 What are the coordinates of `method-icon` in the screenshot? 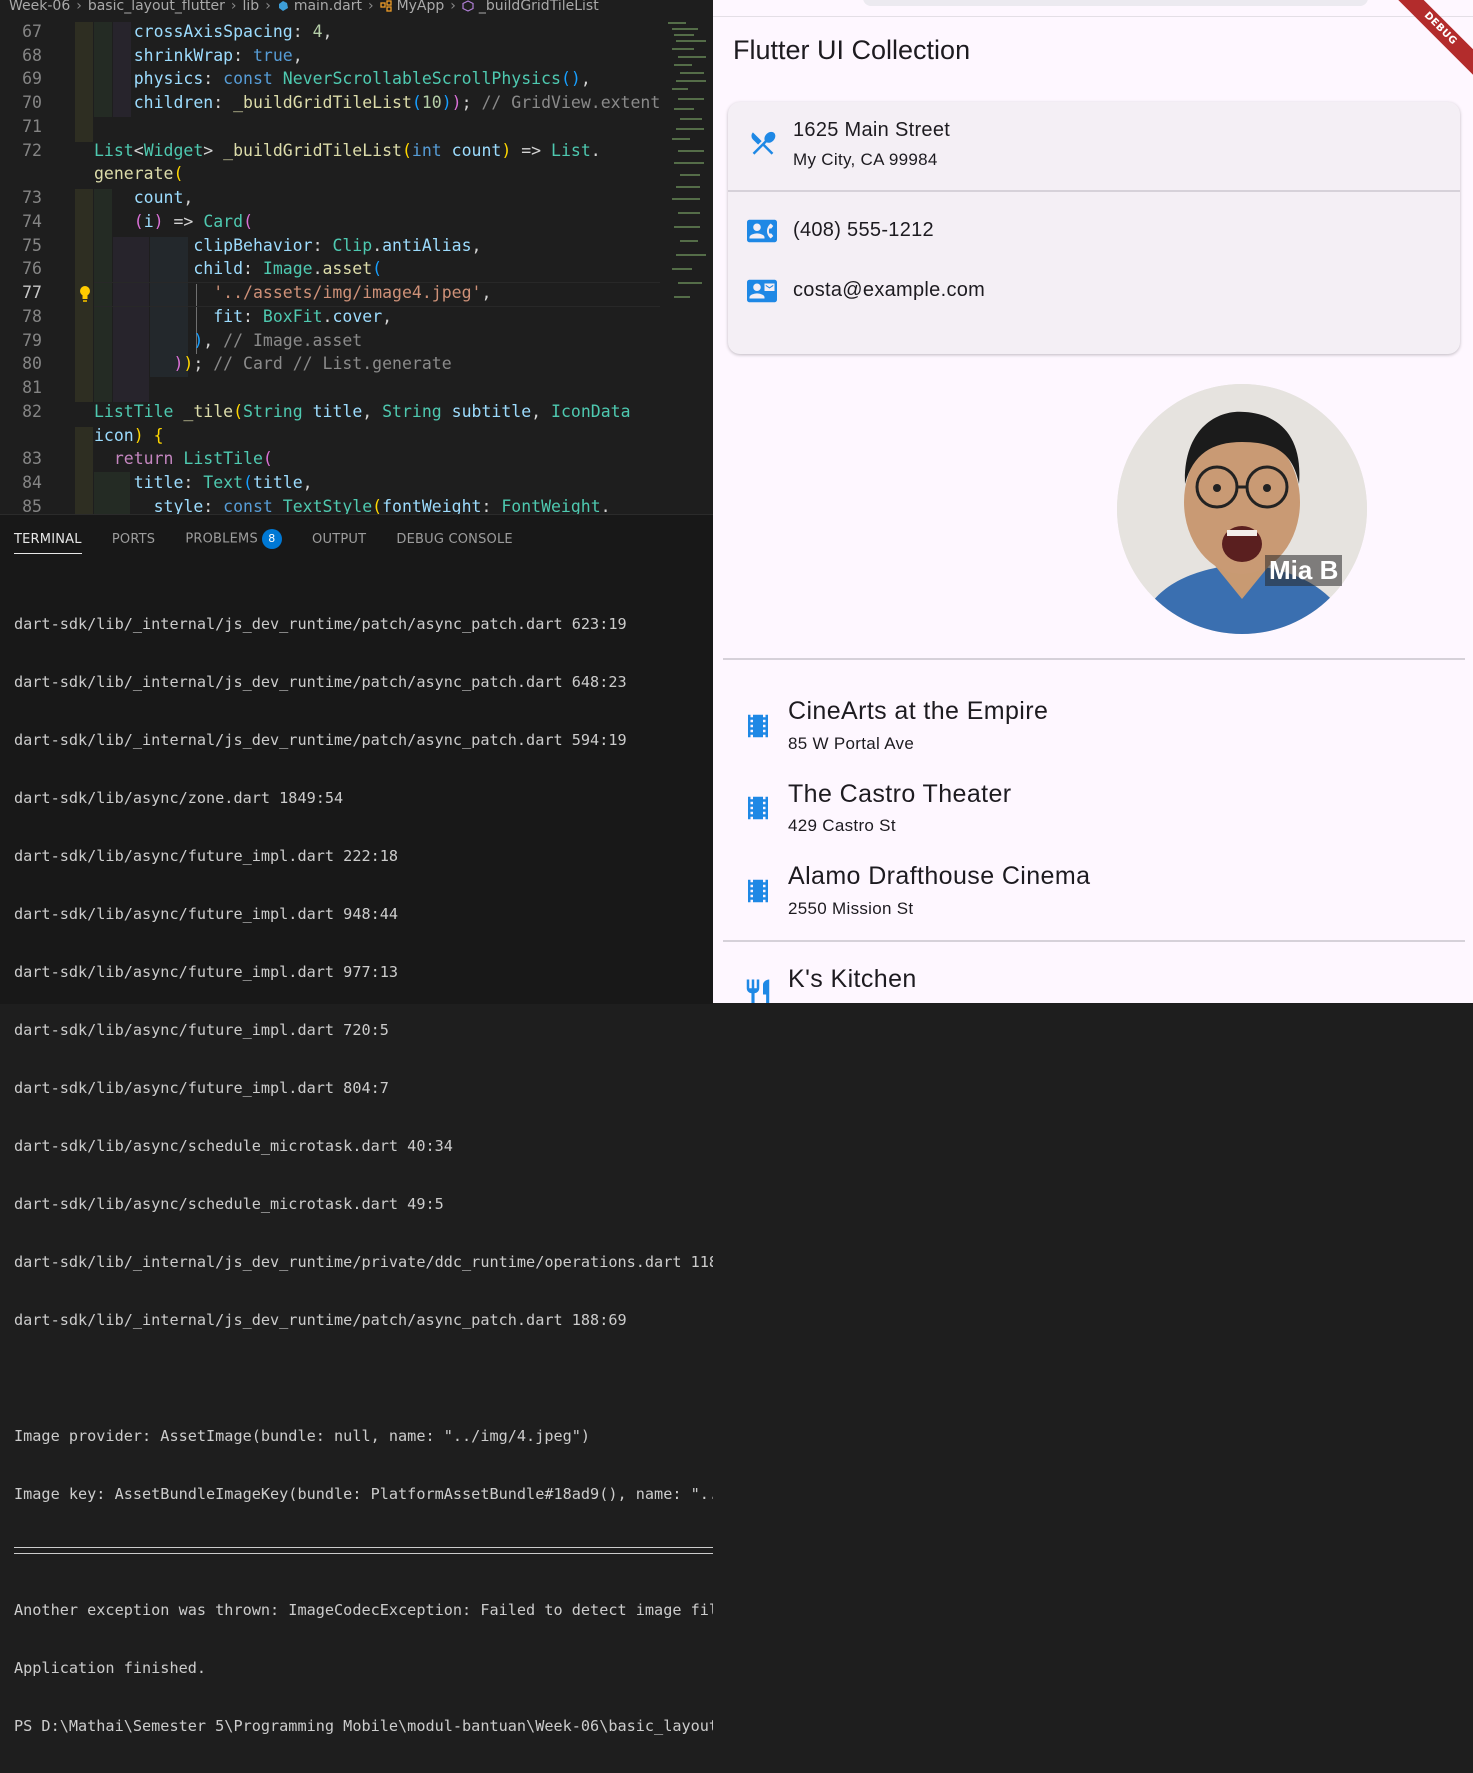 It's located at (468, 6).